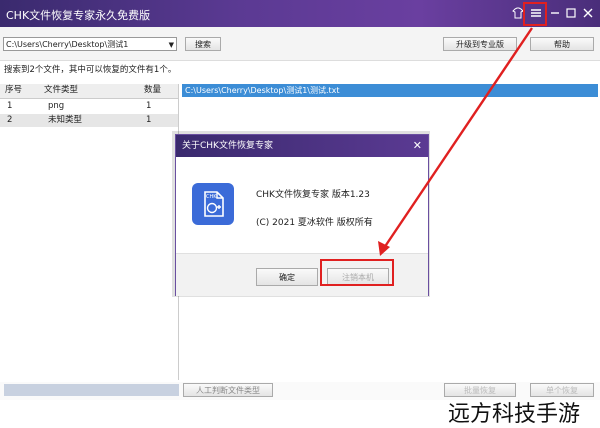 Image resolution: width=600 pixels, height=428 pixels. I want to click on annotation-arrow, so click(455, 141).